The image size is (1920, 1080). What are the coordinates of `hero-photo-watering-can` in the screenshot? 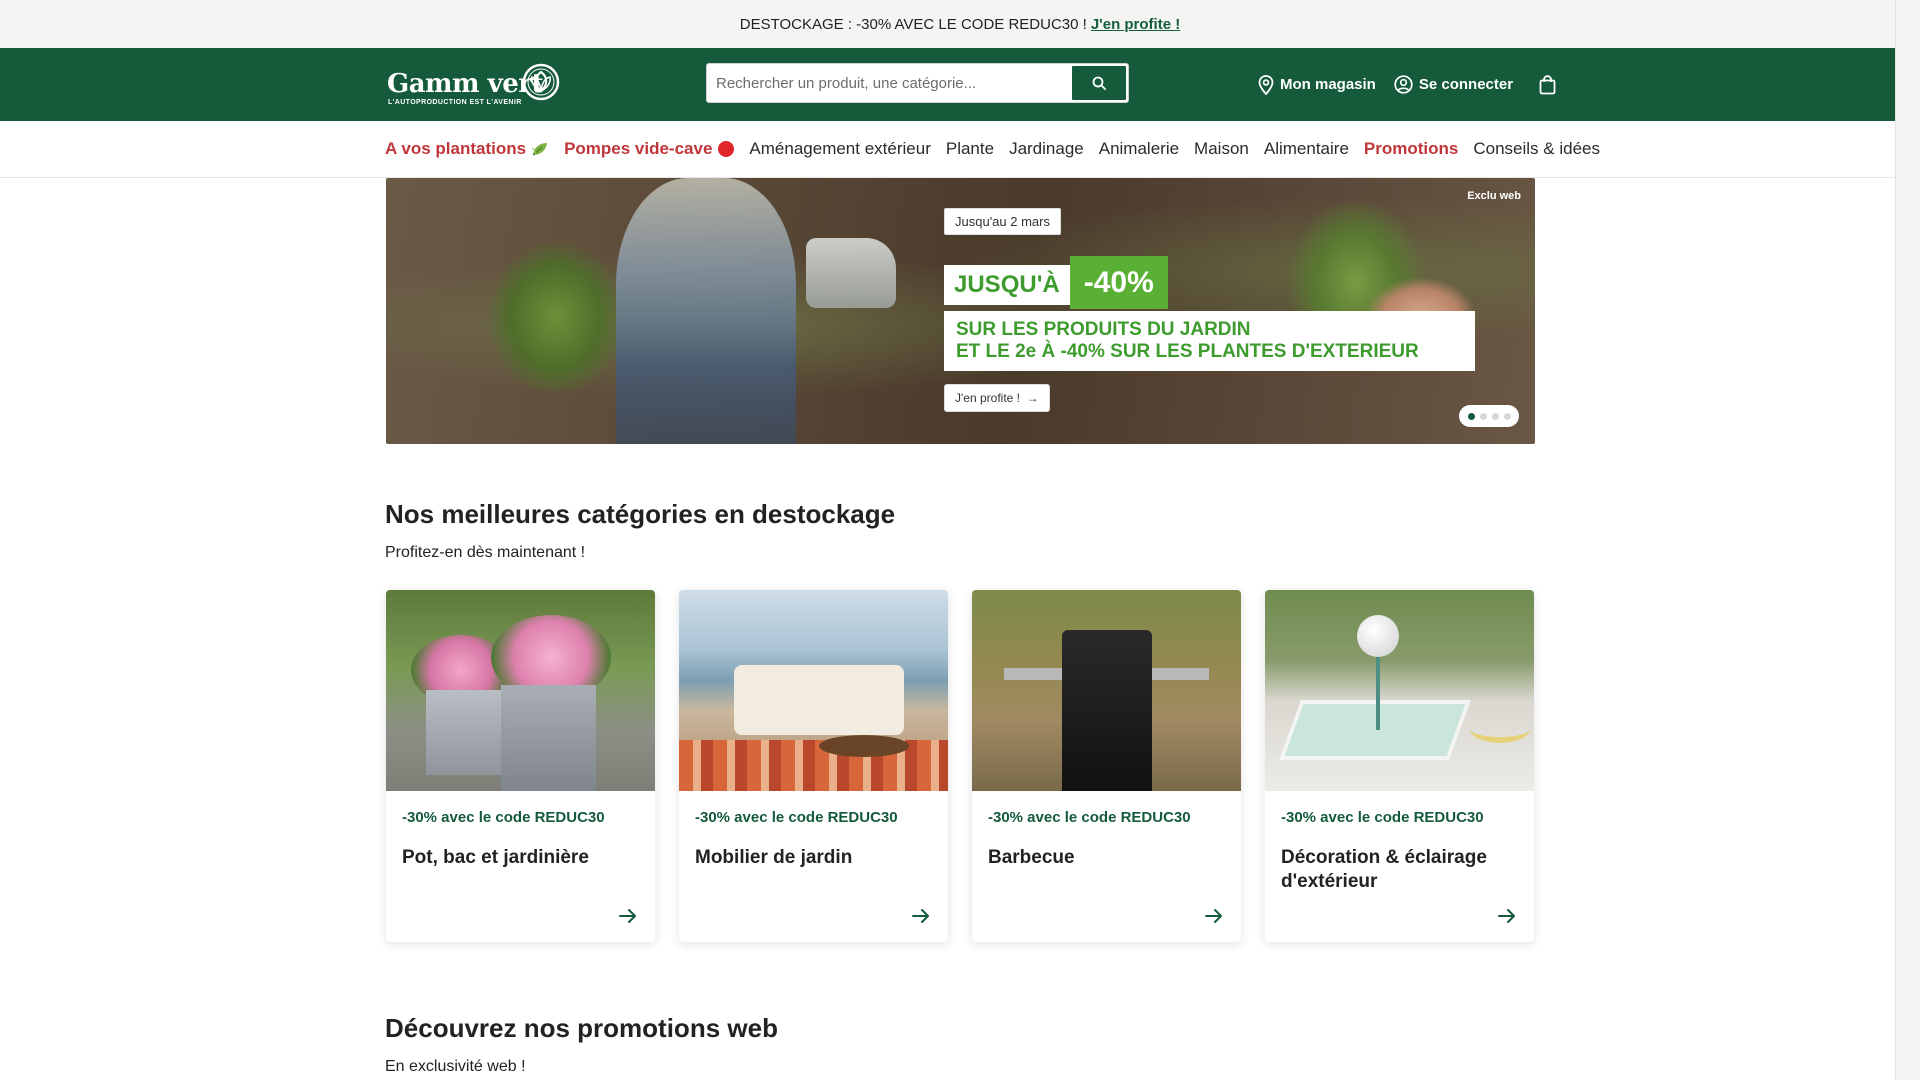 It's located at (851, 273).